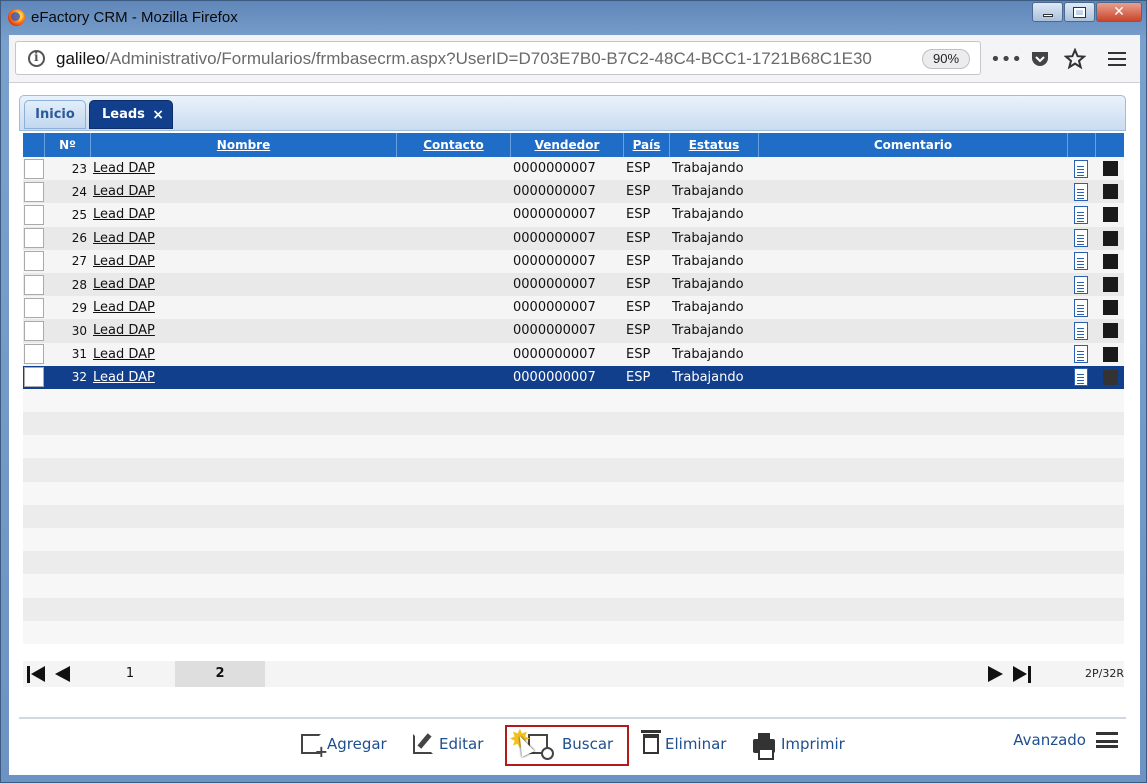 The image size is (1147, 783). Describe the element at coordinates (55, 114) in the screenshot. I see `tab-inicio: Inicio` at that location.